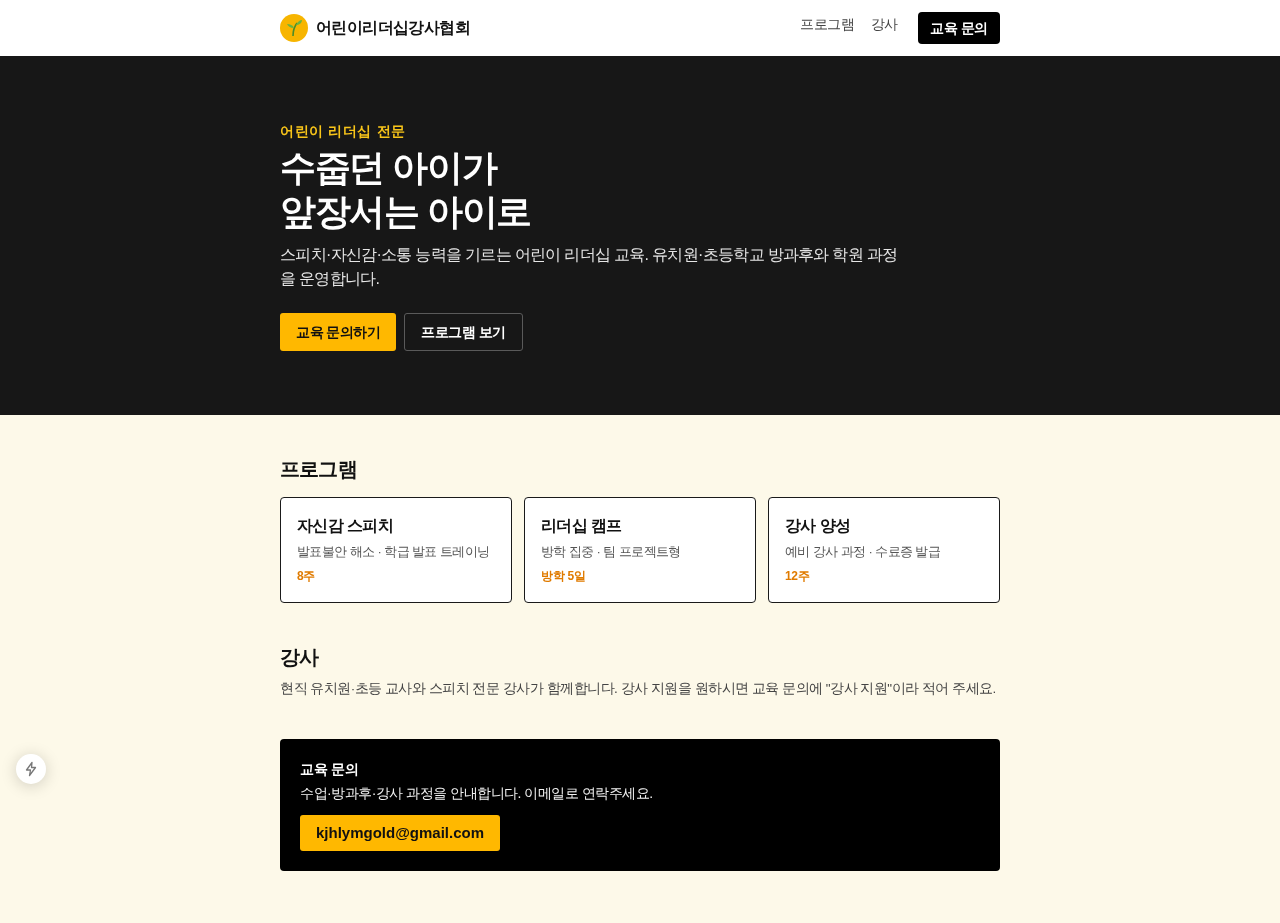 The height and width of the screenshot is (923, 1280). I want to click on nav-link: 강사, so click(884, 24).